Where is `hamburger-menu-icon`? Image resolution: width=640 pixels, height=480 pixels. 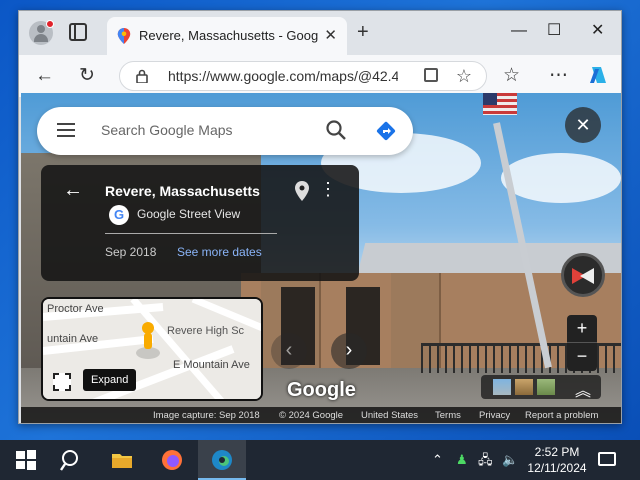
hamburger-menu-icon is located at coordinates (66, 130).